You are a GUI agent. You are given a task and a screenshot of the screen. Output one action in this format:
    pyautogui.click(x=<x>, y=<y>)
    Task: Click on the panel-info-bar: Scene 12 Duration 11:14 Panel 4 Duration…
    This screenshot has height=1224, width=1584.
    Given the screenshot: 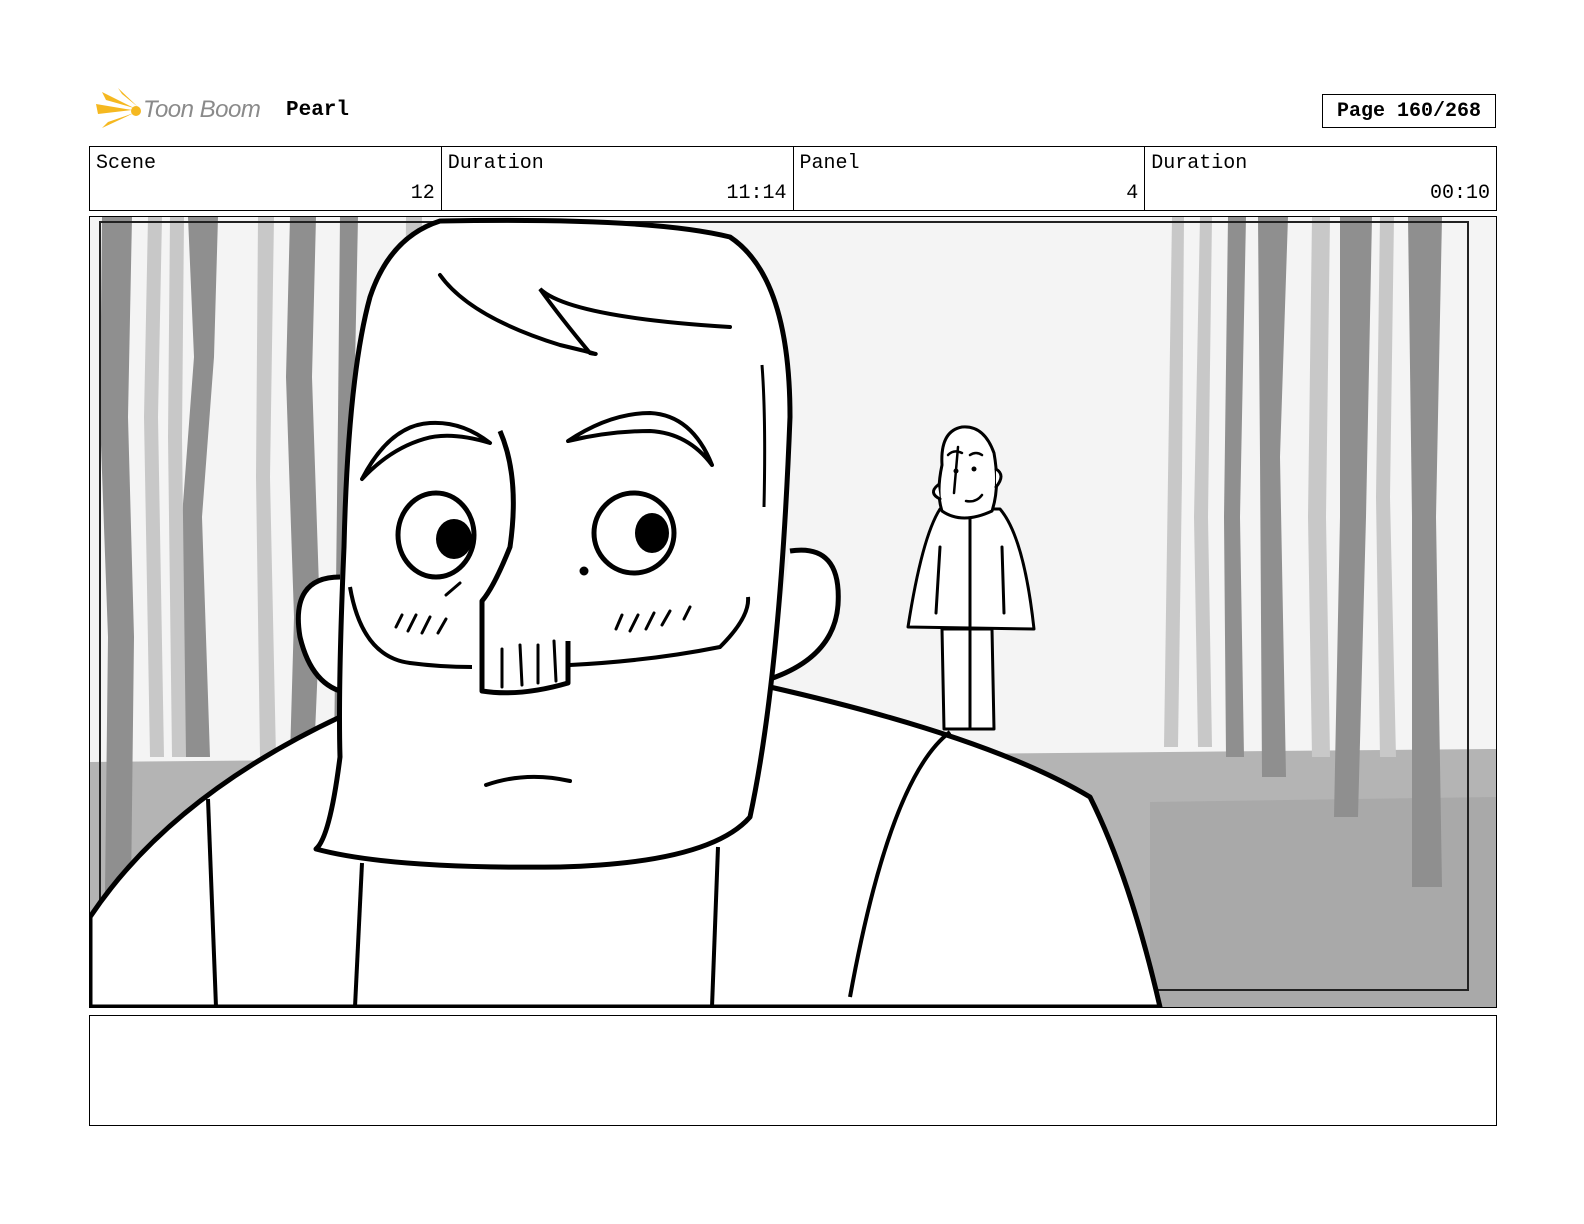 What is the action you would take?
    pyautogui.click(x=793, y=178)
    